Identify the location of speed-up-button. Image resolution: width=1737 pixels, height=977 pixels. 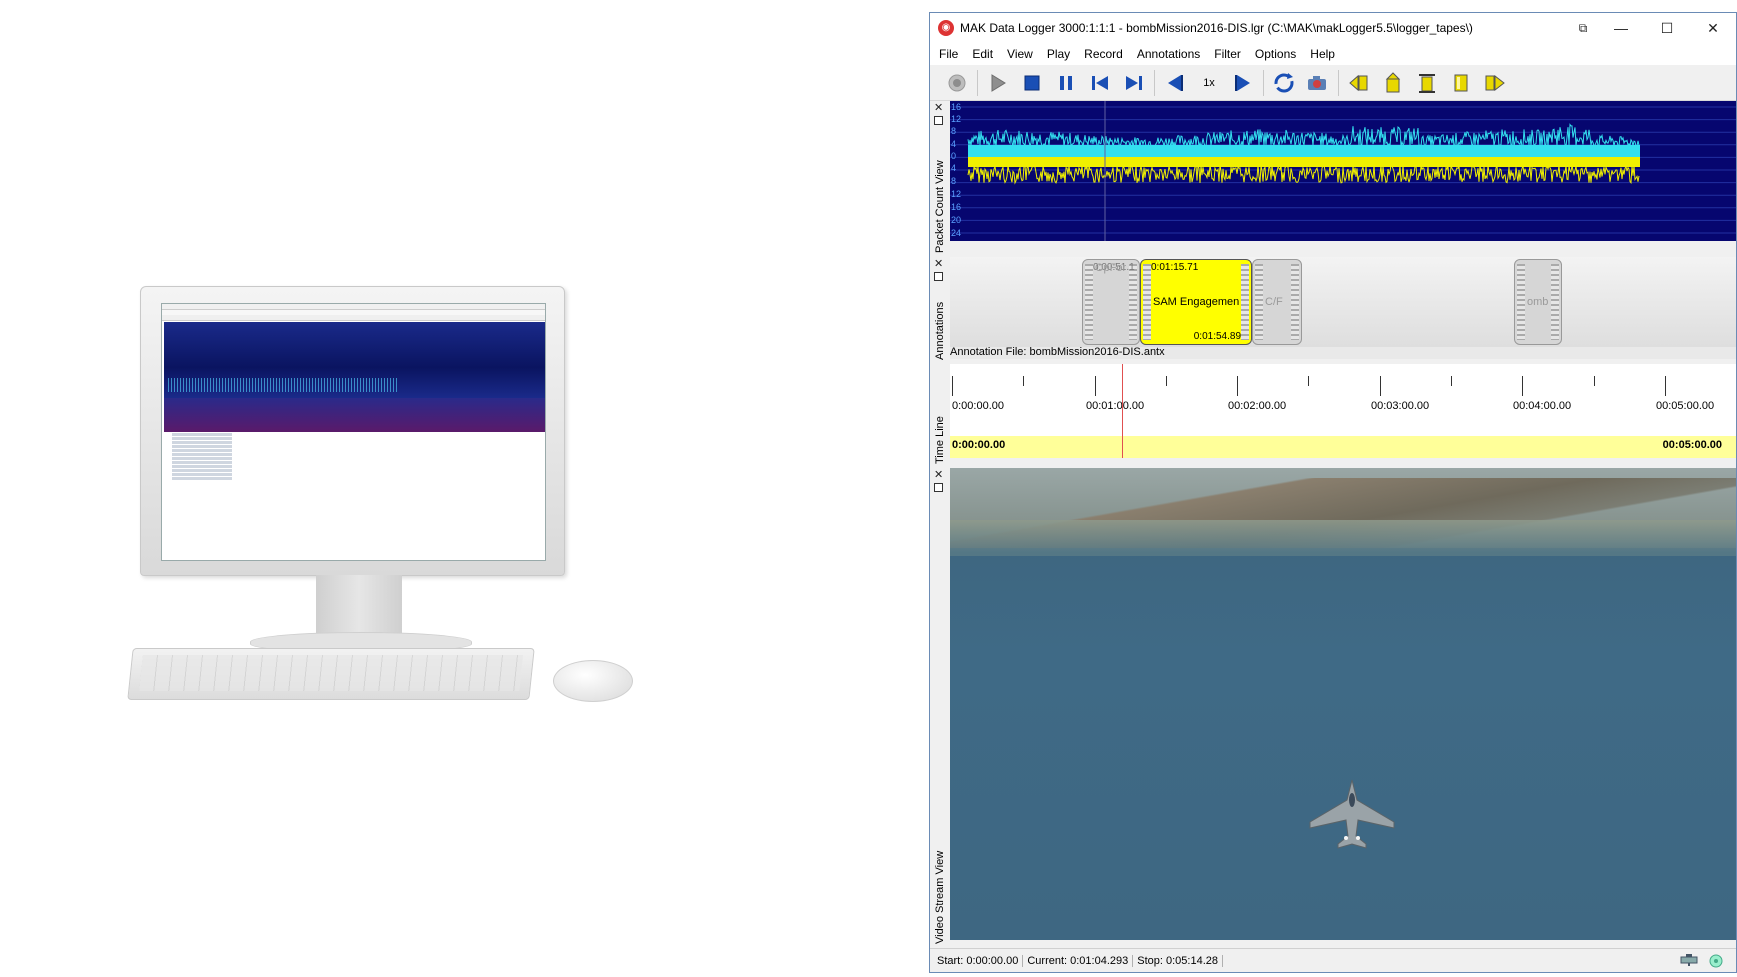
(1243, 83).